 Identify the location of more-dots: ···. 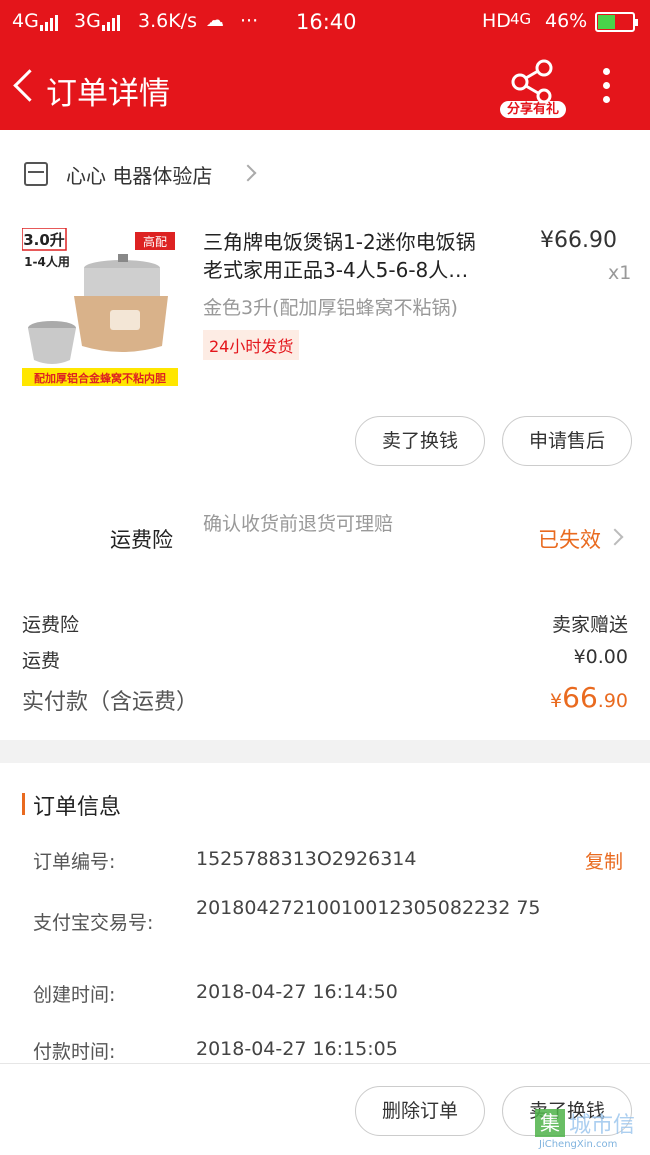
(249, 21).